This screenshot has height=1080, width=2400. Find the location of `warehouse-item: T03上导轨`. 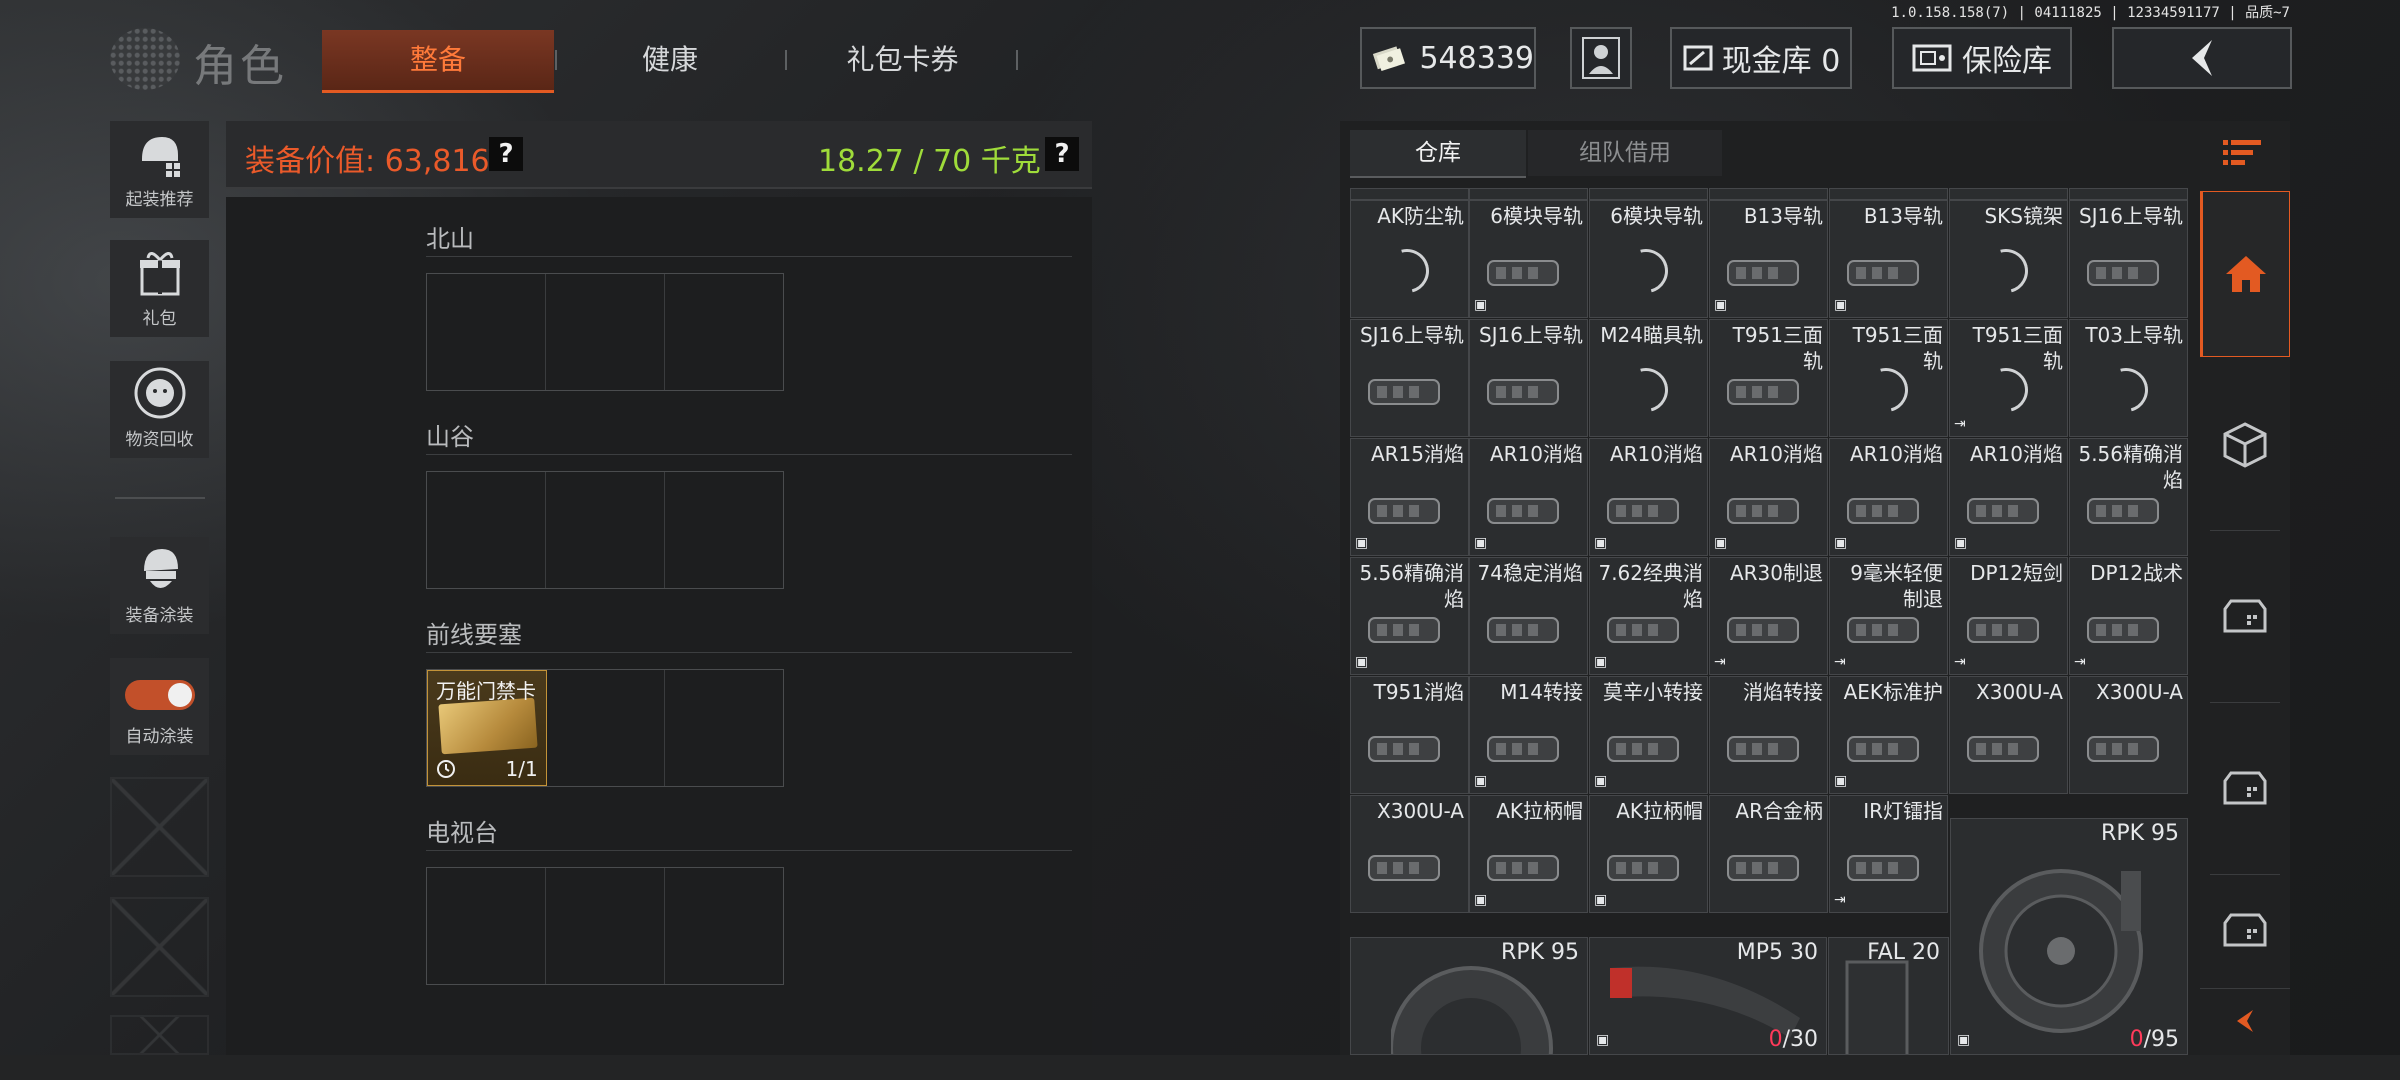

warehouse-item: T03上导轨 is located at coordinates (2128, 378).